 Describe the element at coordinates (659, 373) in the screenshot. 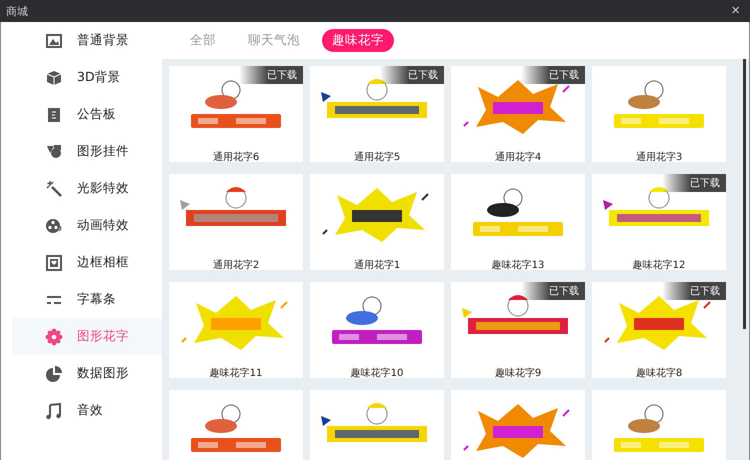

I see `sticker-name: 趣味花字8` at that location.